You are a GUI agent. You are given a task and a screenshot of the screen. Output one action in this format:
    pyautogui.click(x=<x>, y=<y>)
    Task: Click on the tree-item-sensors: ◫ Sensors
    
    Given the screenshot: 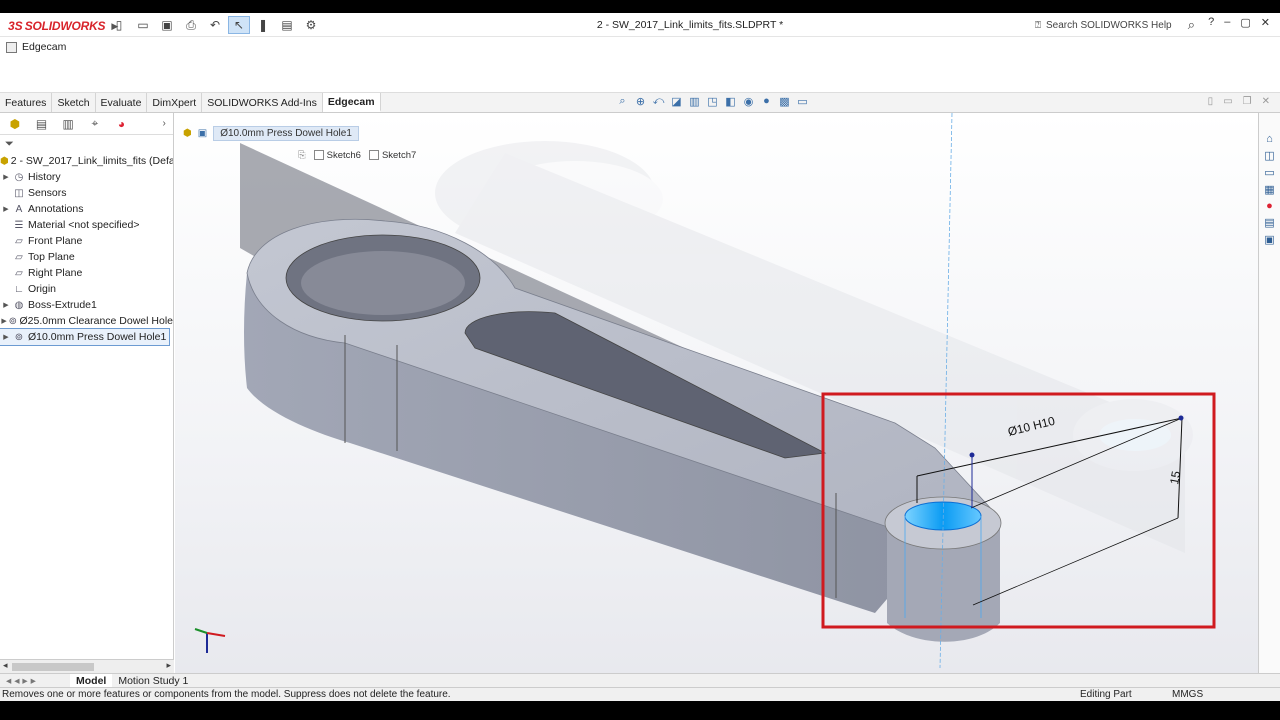 What is the action you would take?
    pyautogui.click(x=86, y=193)
    